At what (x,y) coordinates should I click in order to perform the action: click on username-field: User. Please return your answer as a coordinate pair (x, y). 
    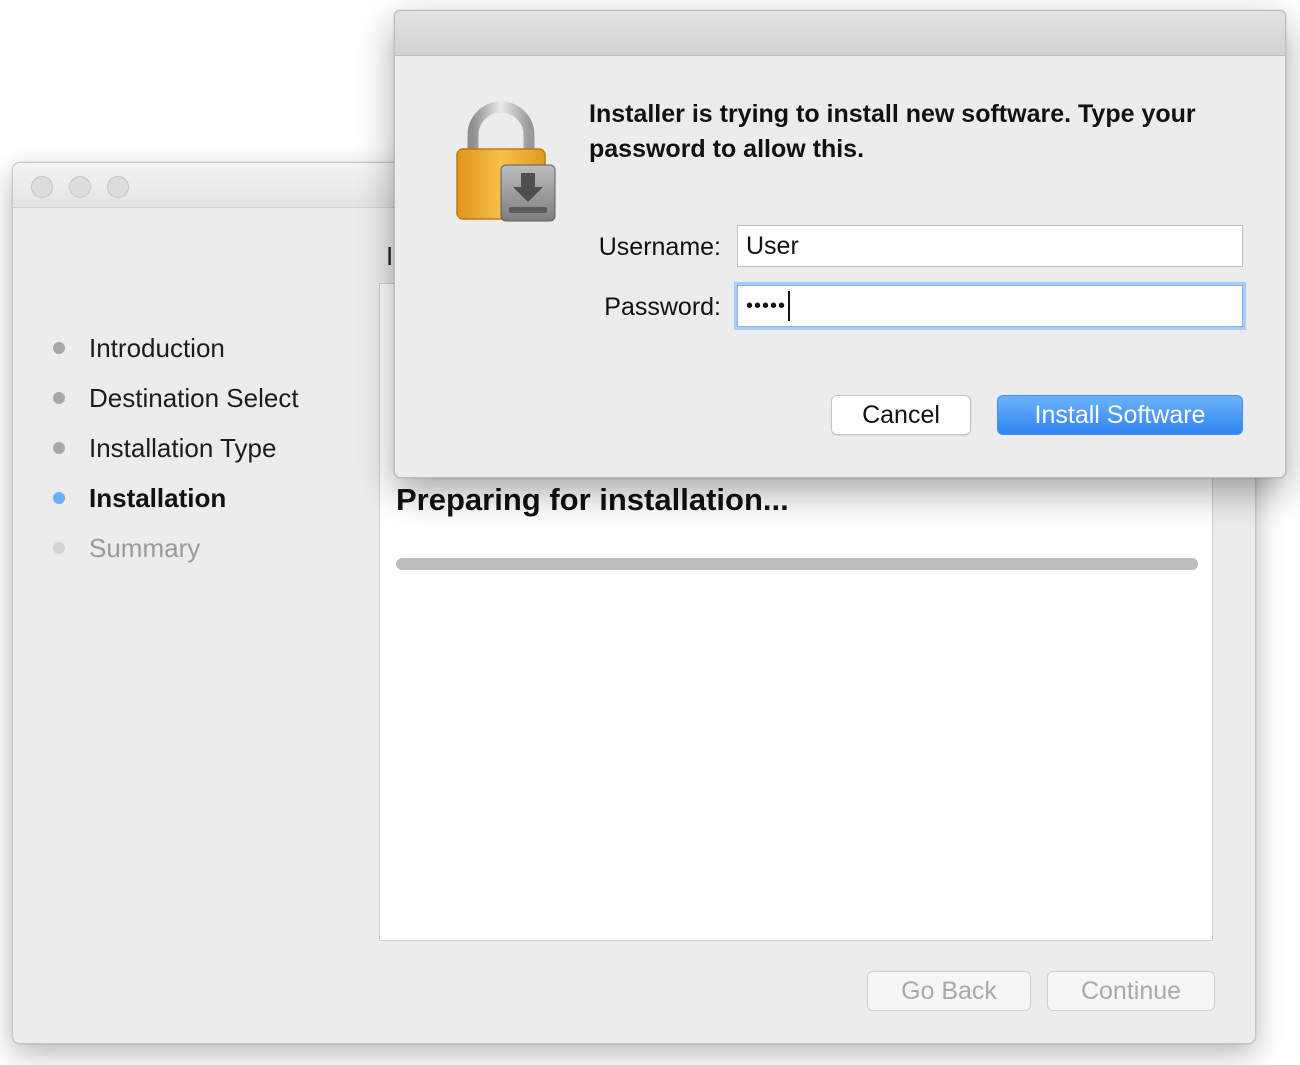
    Looking at the image, I should click on (990, 246).